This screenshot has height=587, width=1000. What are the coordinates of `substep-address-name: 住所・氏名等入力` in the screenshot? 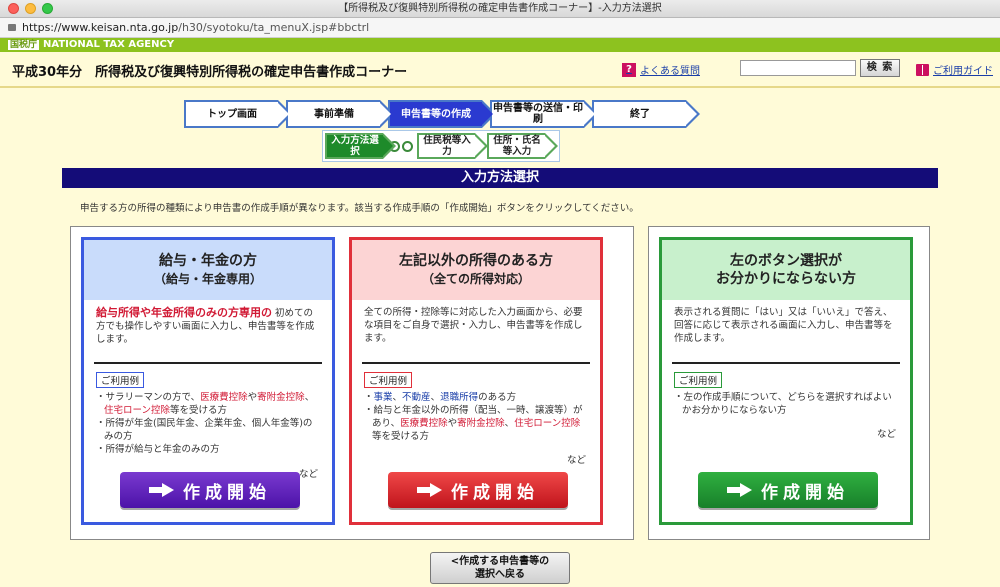 It's located at (522, 146).